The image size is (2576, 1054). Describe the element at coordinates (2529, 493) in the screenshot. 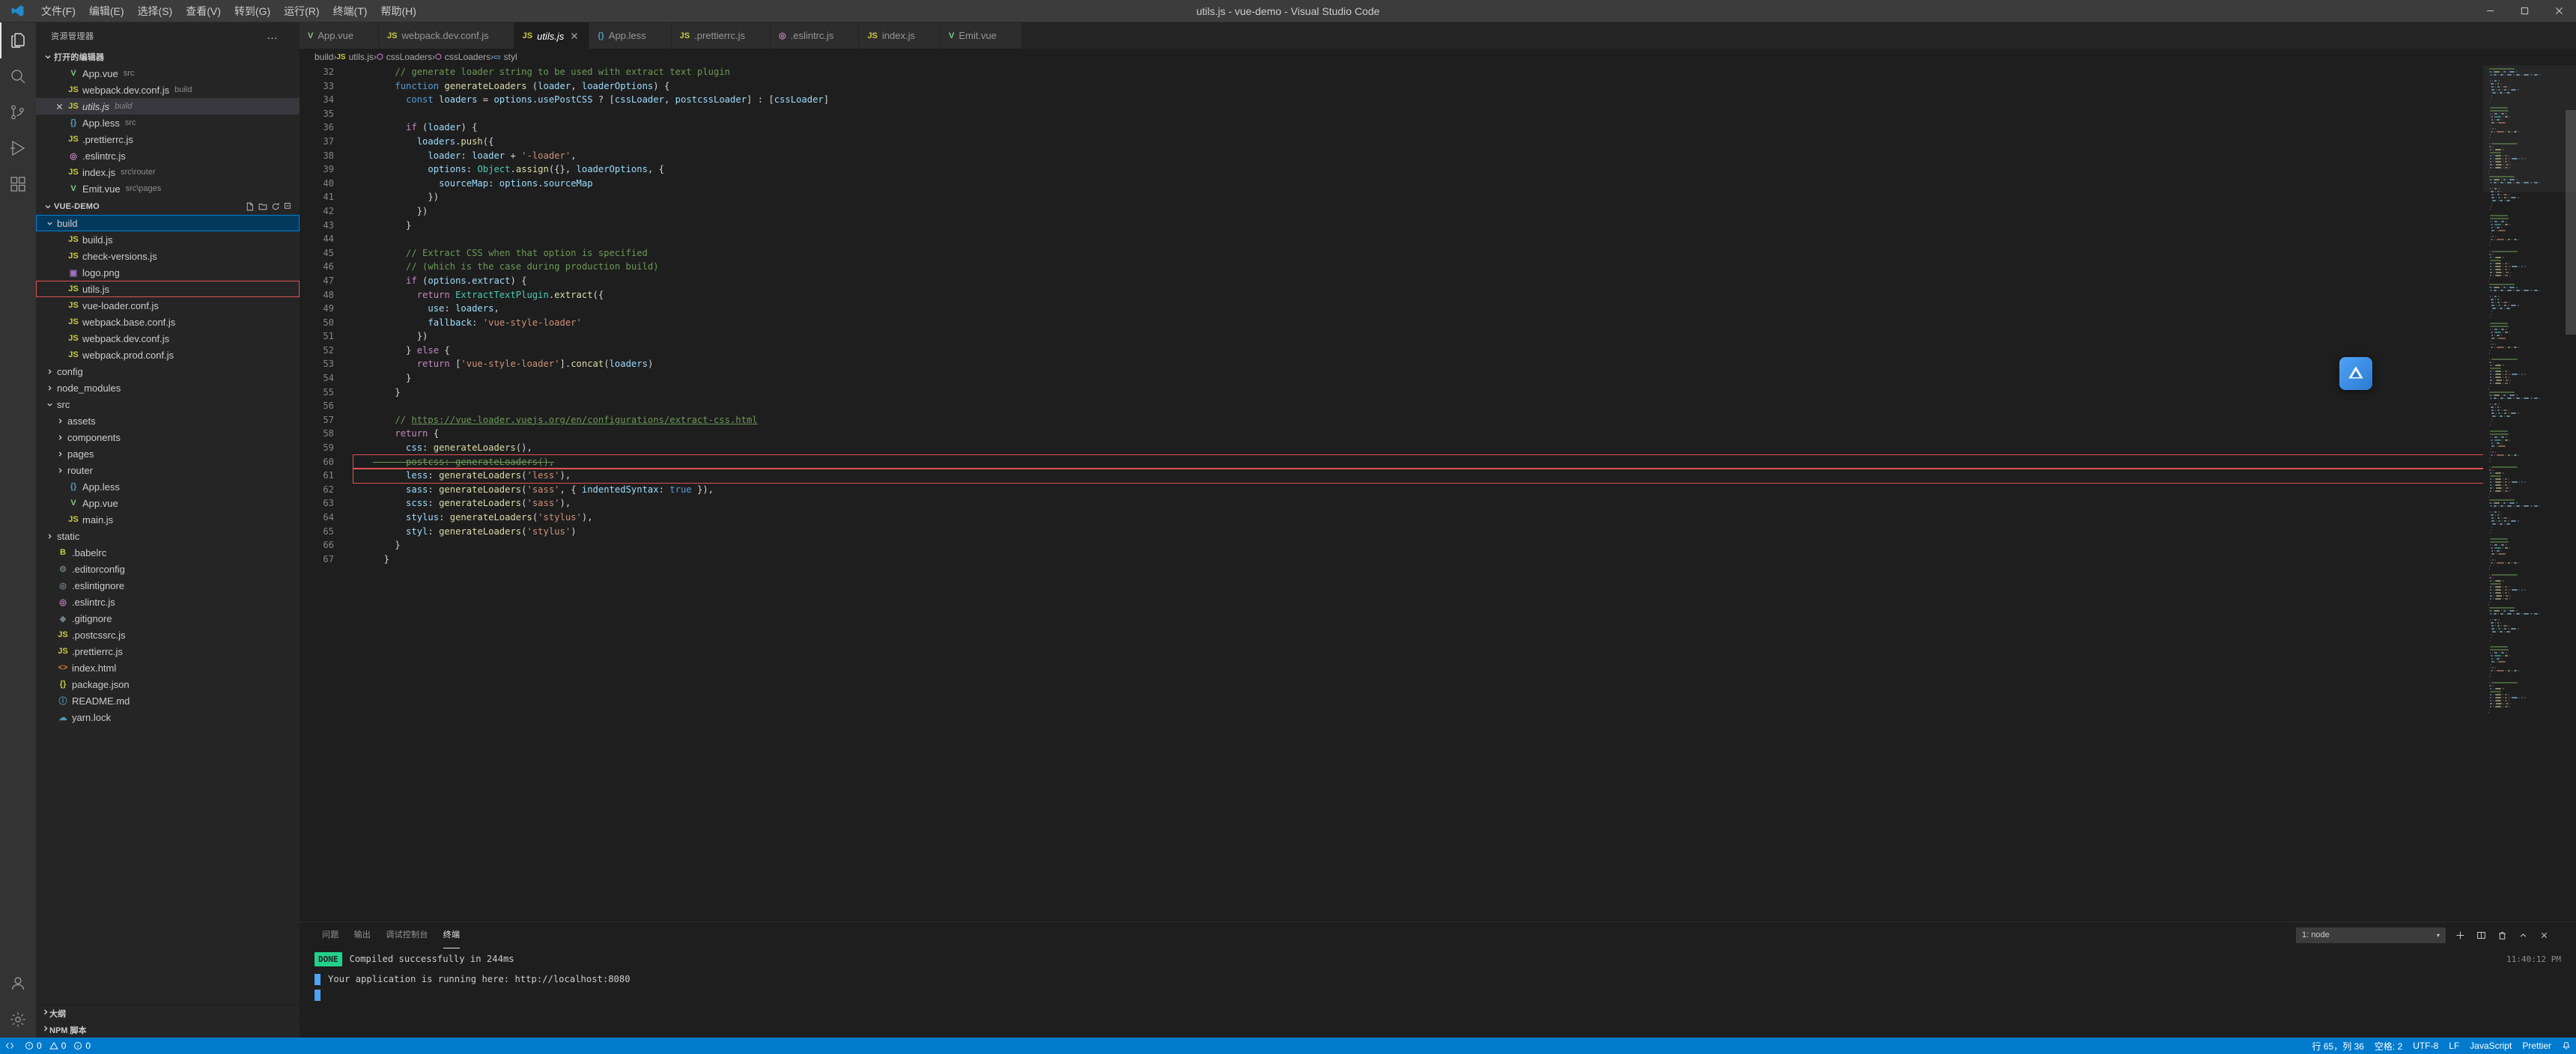

I see `minimap` at that location.